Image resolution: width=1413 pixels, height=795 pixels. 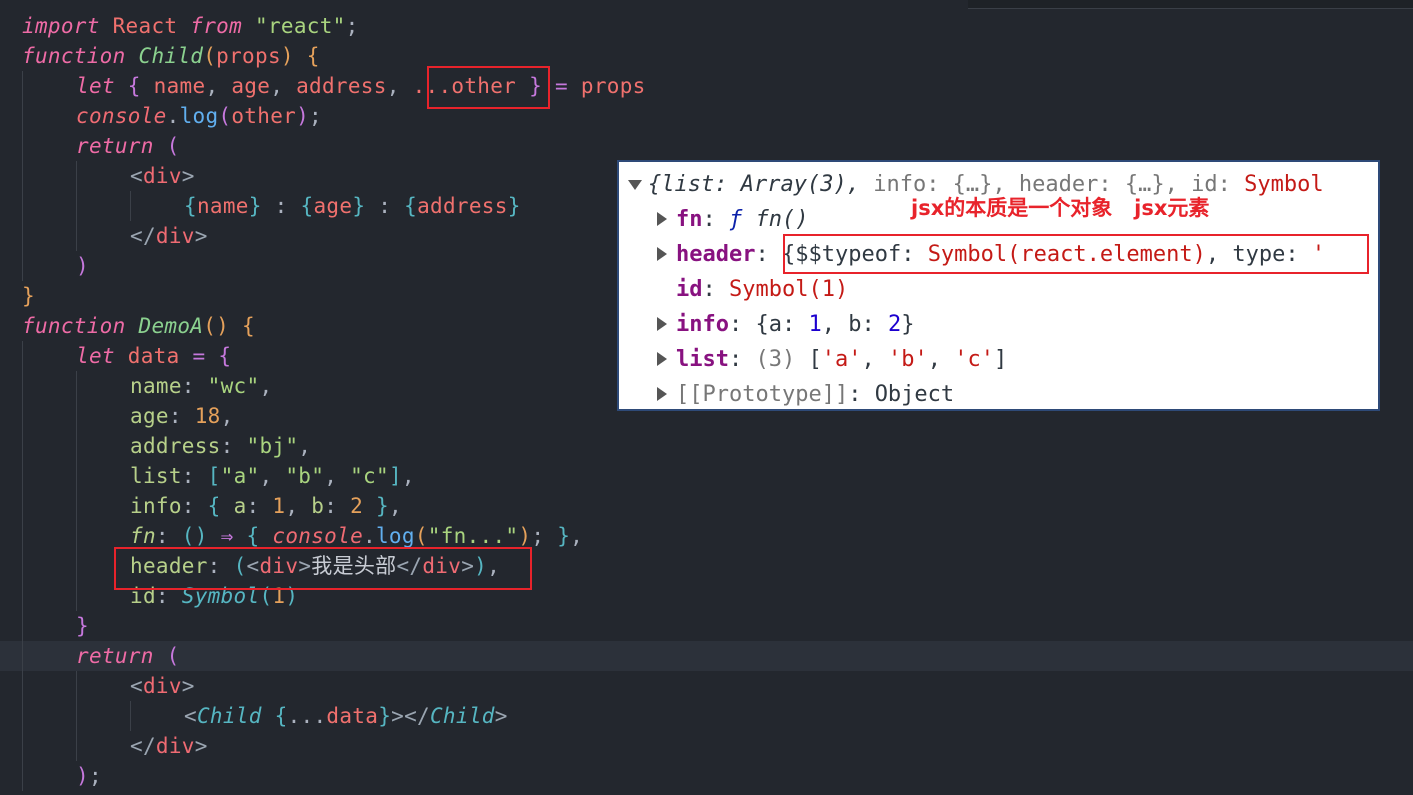 I want to click on console-object-line: [[Prototype]]: Object, so click(x=815, y=393).